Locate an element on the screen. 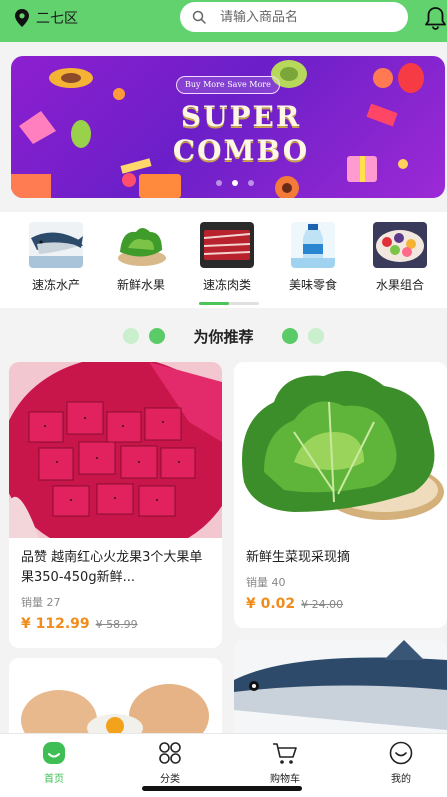 The width and height of the screenshot is (447, 797). product-price: ¥ 0.02 is located at coordinates (271, 604).